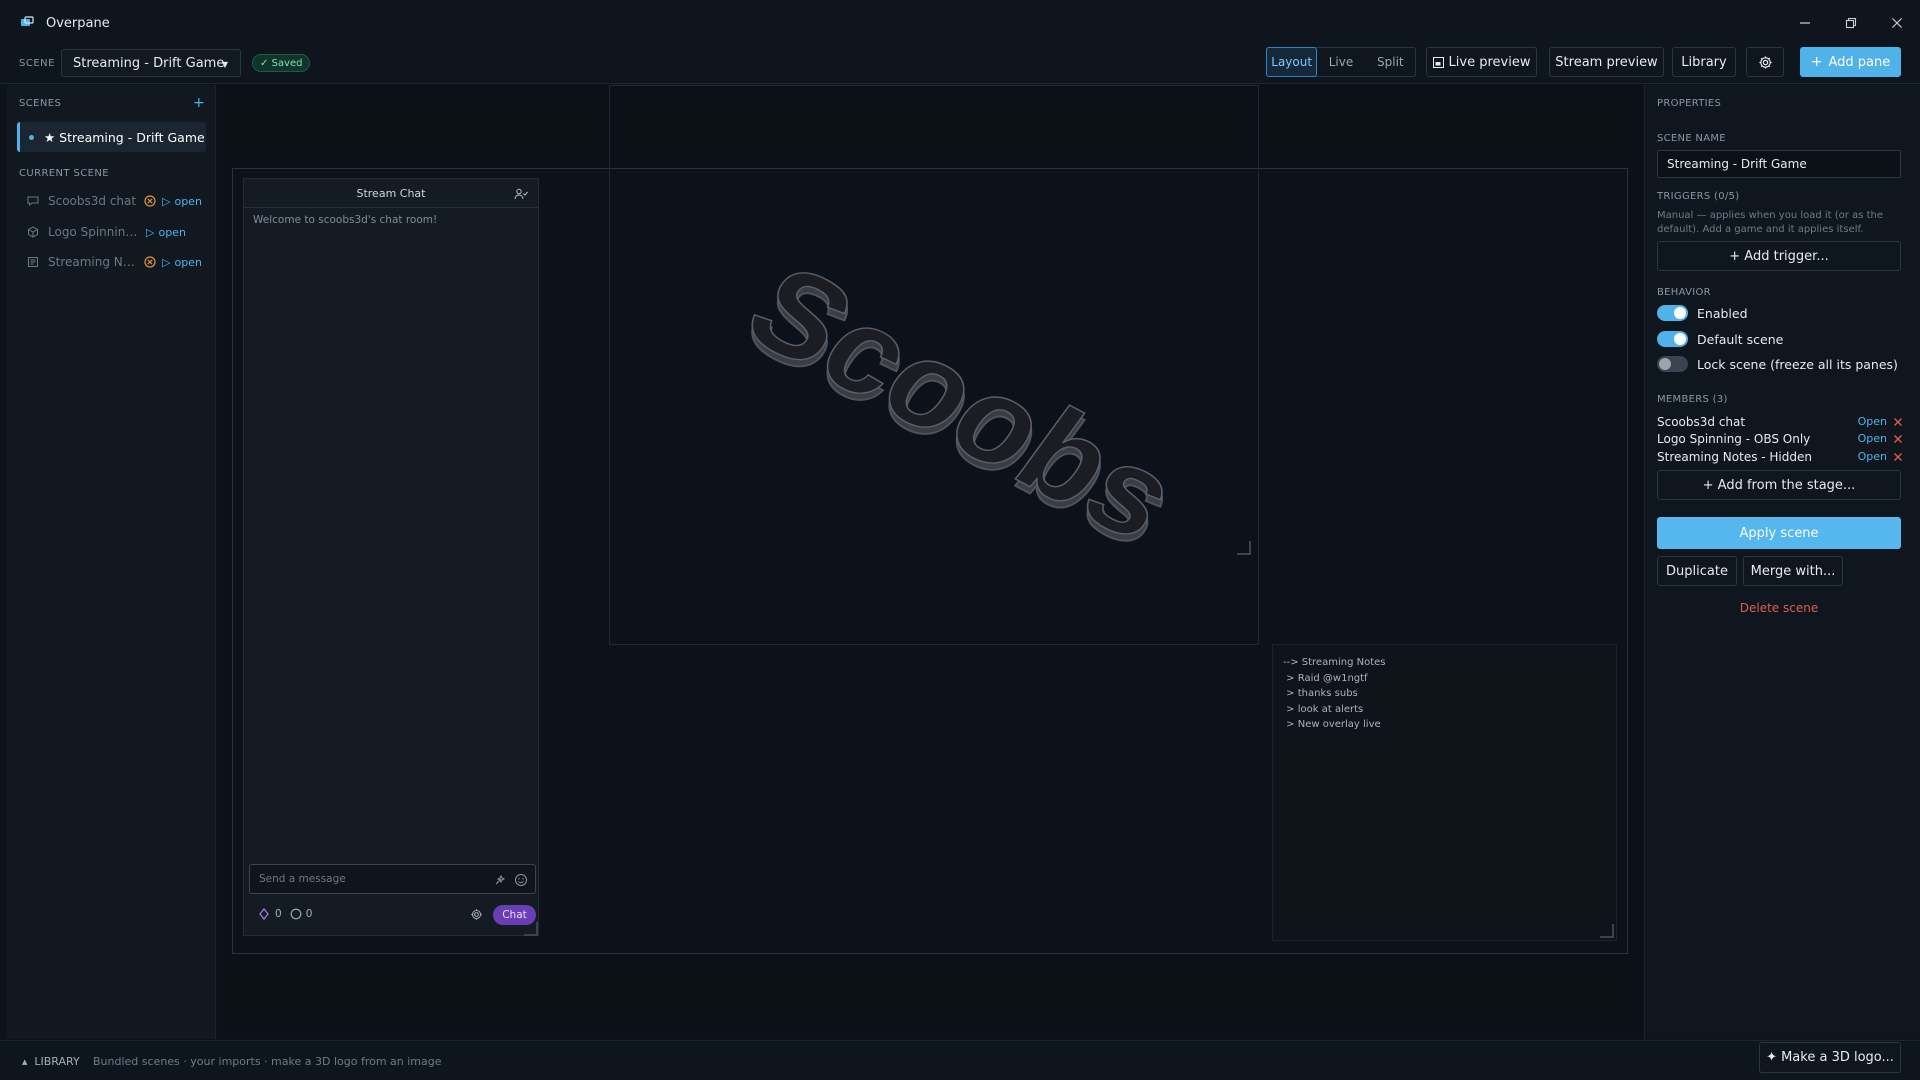 This screenshot has width=1920, height=1080. I want to click on member-row: Scoobs3d chat Open, so click(1780, 421).